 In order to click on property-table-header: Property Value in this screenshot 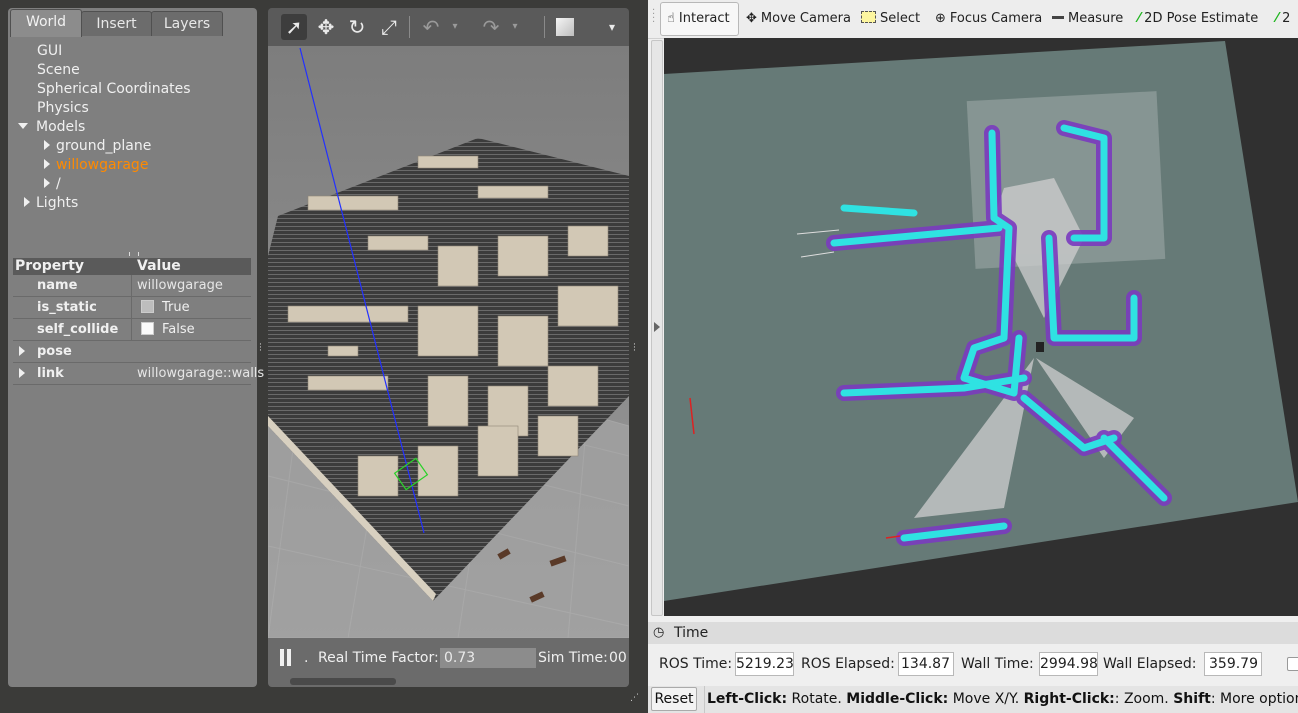, I will do `click(132, 266)`.